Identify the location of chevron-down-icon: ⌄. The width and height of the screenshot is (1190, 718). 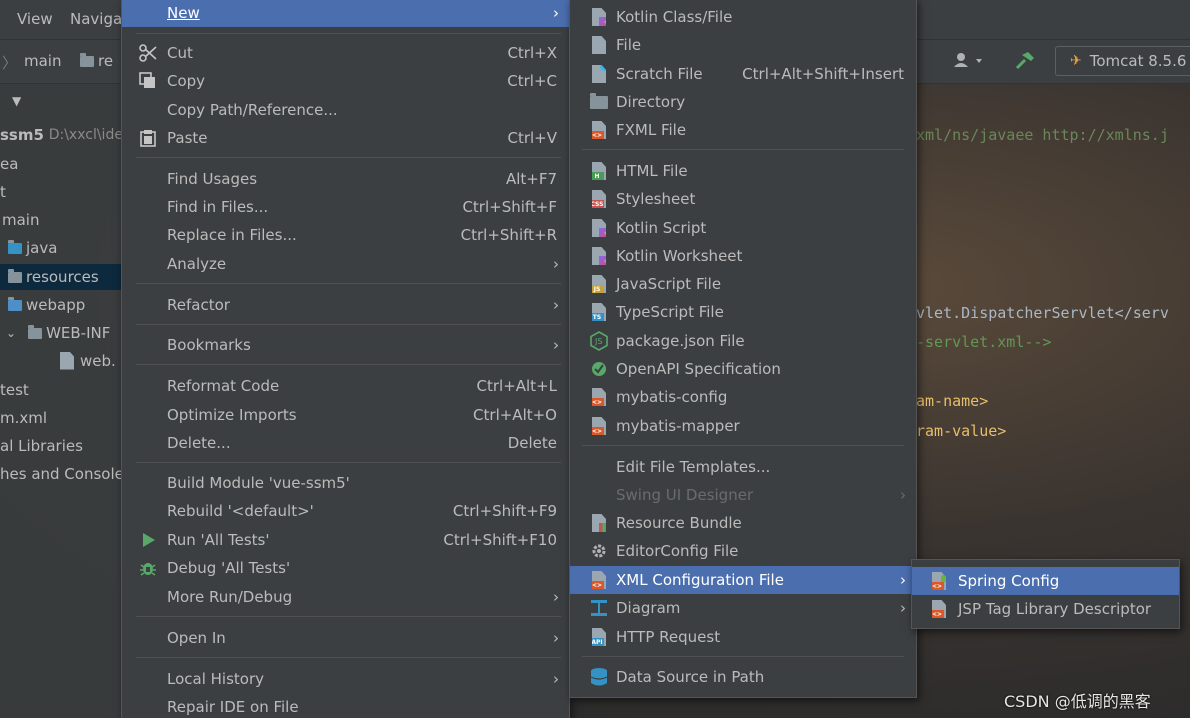
(8, 333).